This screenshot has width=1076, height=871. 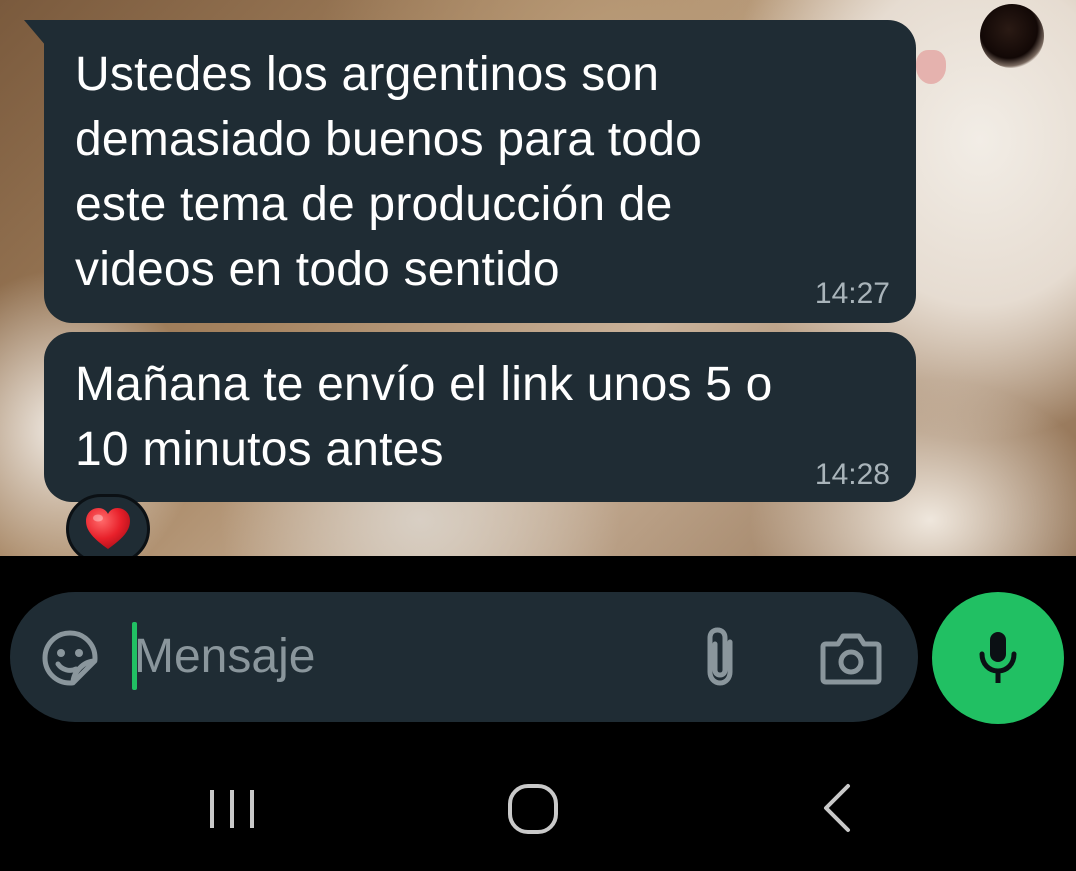 What do you see at coordinates (838, 808) in the screenshot?
I see `back-icon` at bounding box center [838, 808].